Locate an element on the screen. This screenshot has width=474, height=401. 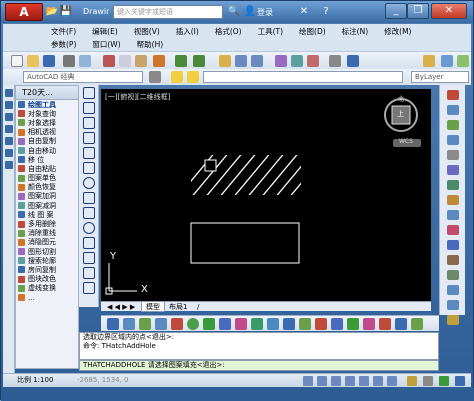
osnap-mode-icon is located at coordinates (364, 381).